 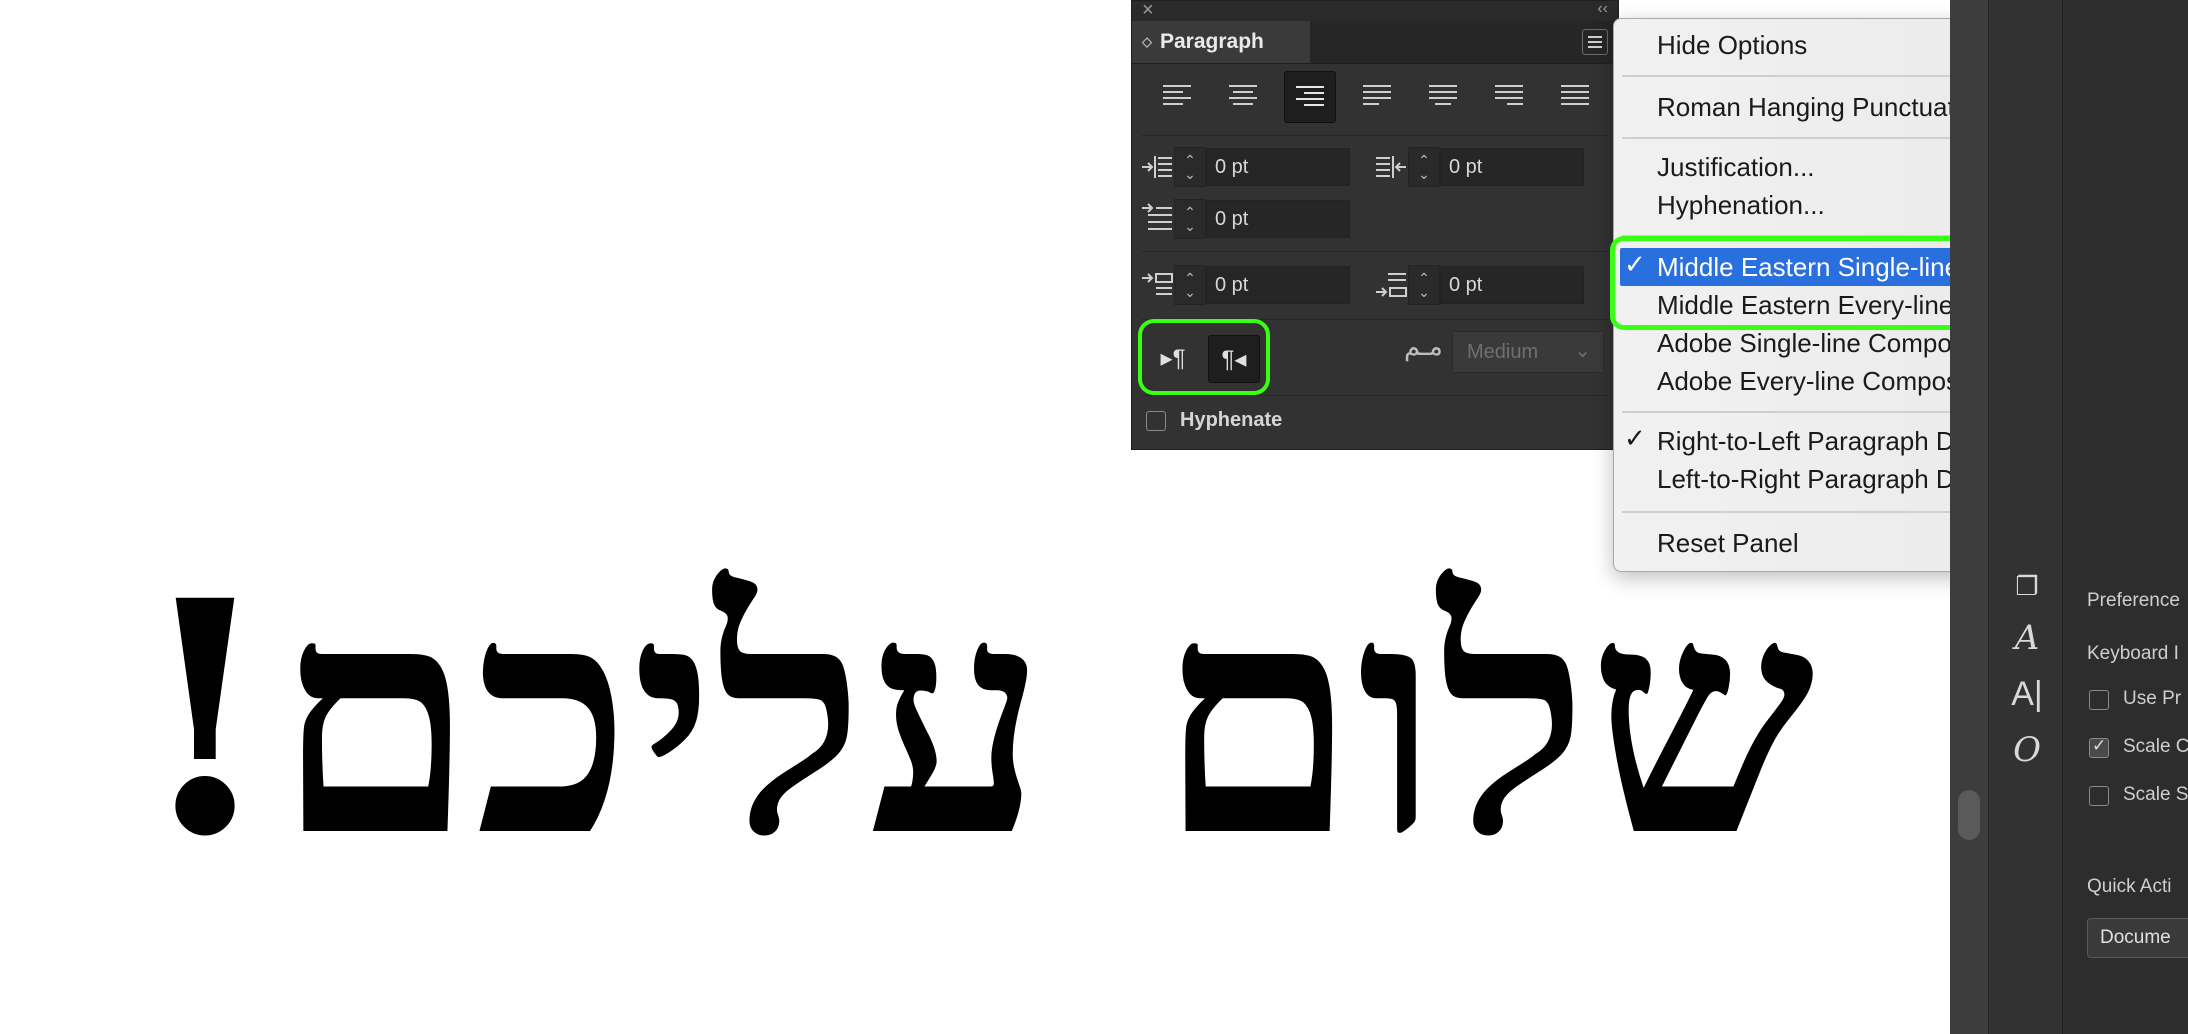 I want to click on space-after-icon, so click(x=1391, y=285).